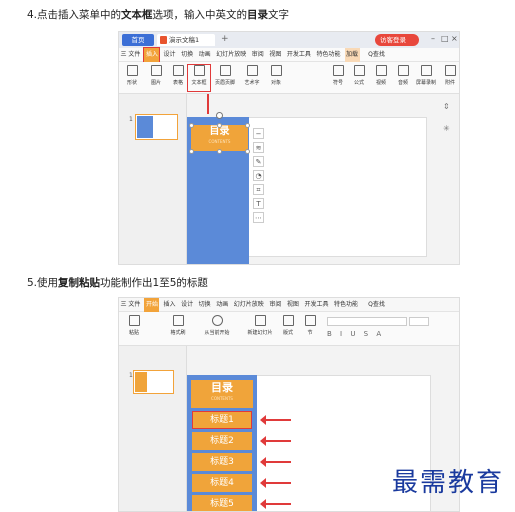 Image resolution: width=515 pixels, height=512 pixels. What do you see at coordinates (258, 133) in the screenshot?
I see `minus-icon: −` at bounding box center [258, 133].